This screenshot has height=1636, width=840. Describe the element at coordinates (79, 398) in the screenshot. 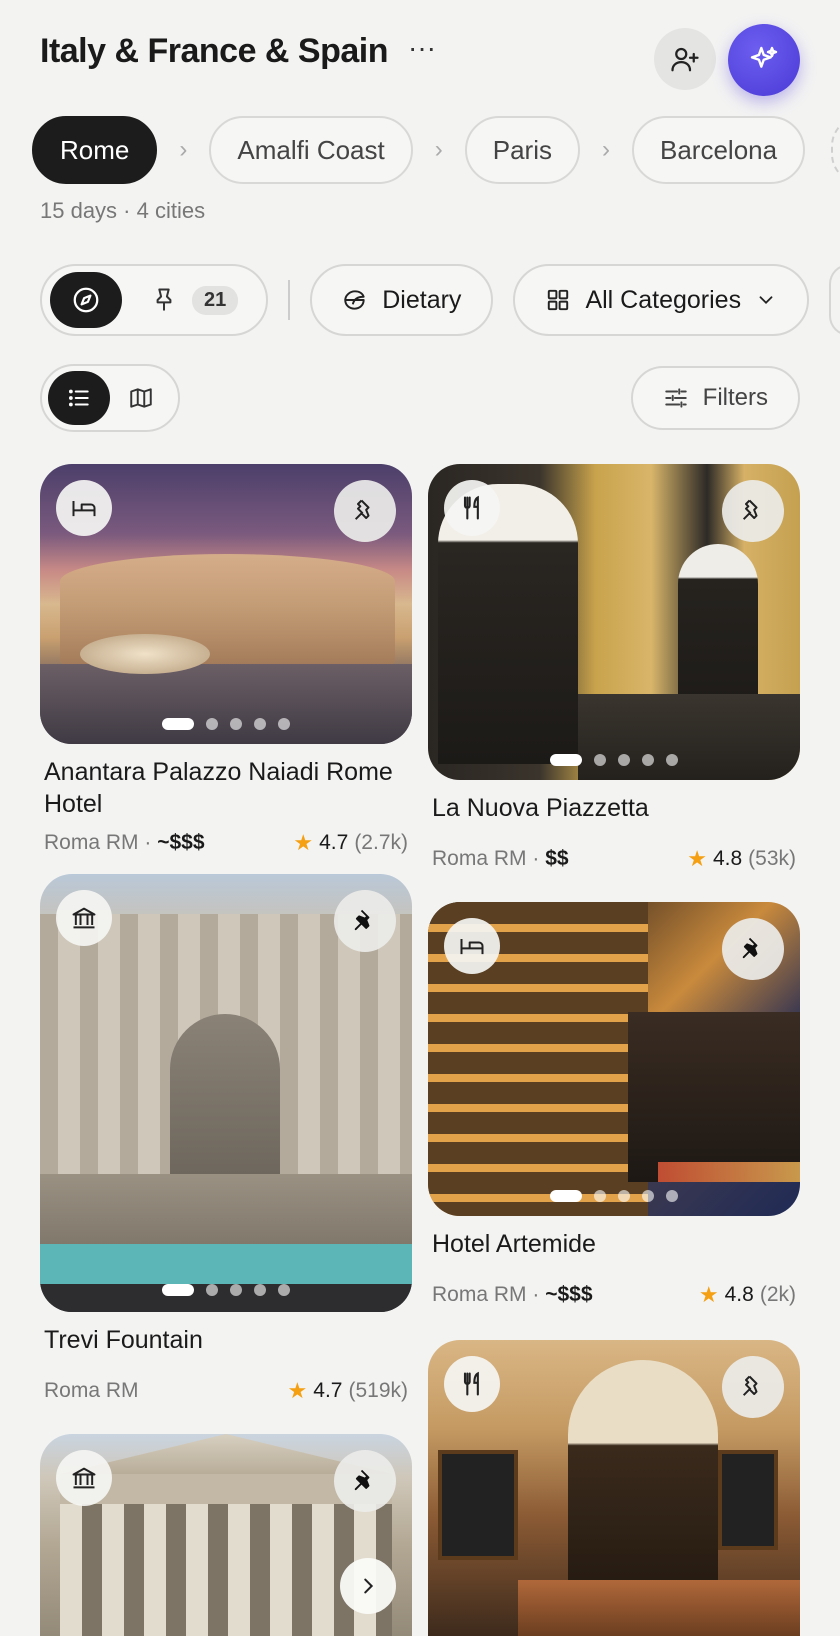

I see `list-view-button` at that location.